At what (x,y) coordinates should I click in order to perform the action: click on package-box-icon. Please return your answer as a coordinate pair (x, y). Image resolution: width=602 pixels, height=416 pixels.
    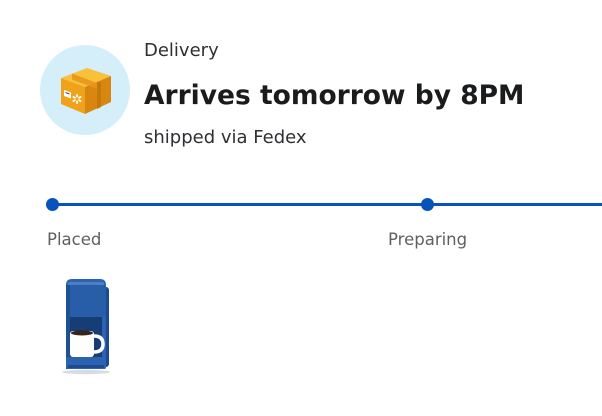
    Looking at the image, I should click on (86, 91).